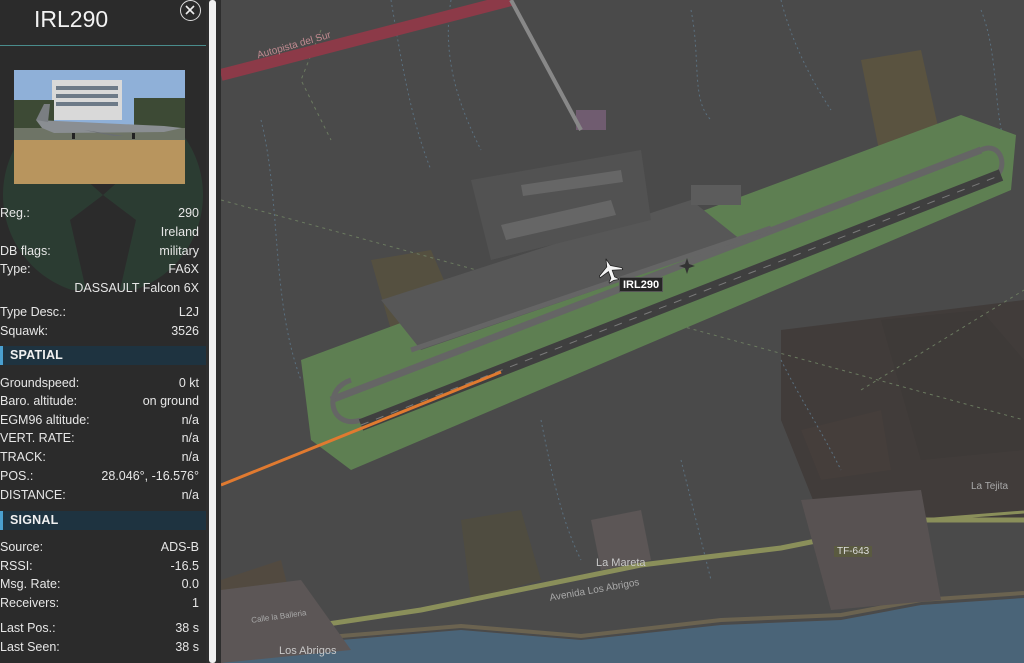 Image resolution: width=1024 pixels, height=663 pixels. I want to click on country-value: Ireland, so click(179, 232).